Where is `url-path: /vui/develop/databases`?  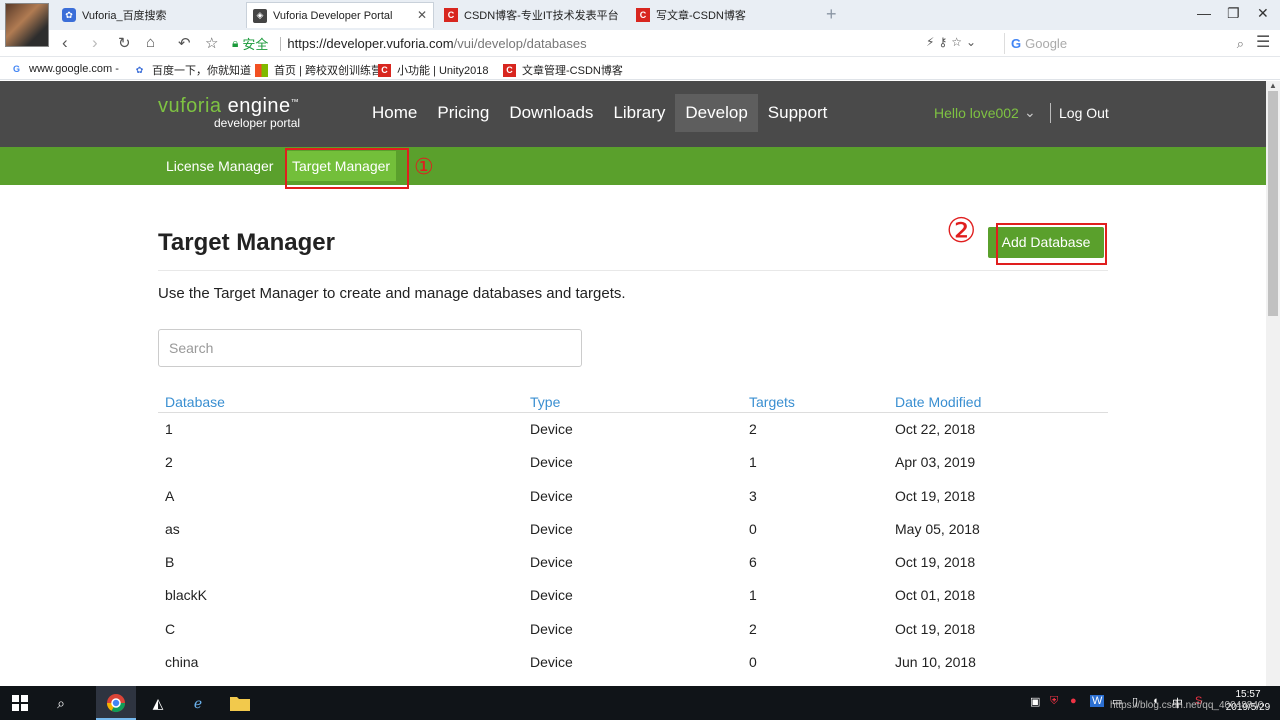
url-path: /vui/develop/databases is located at coordinates (520, 43).